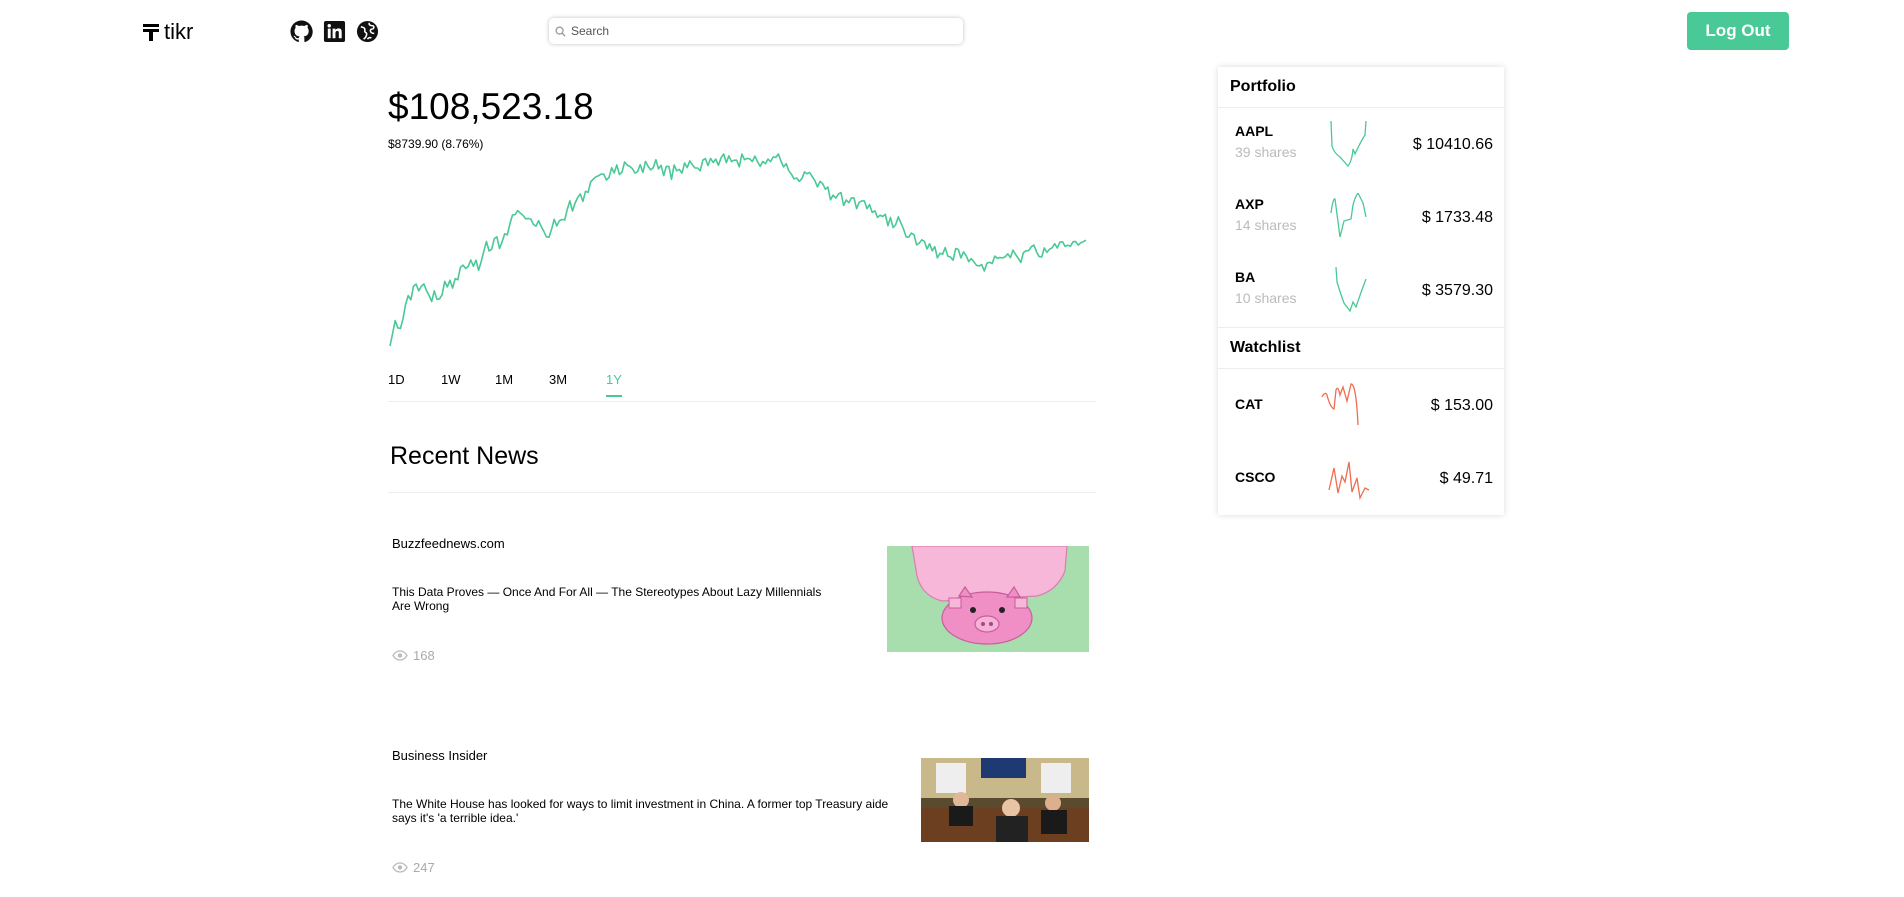 This screenshot has height=897, width=1904. I want to click on axp-sparkline, so click(1348, 215).